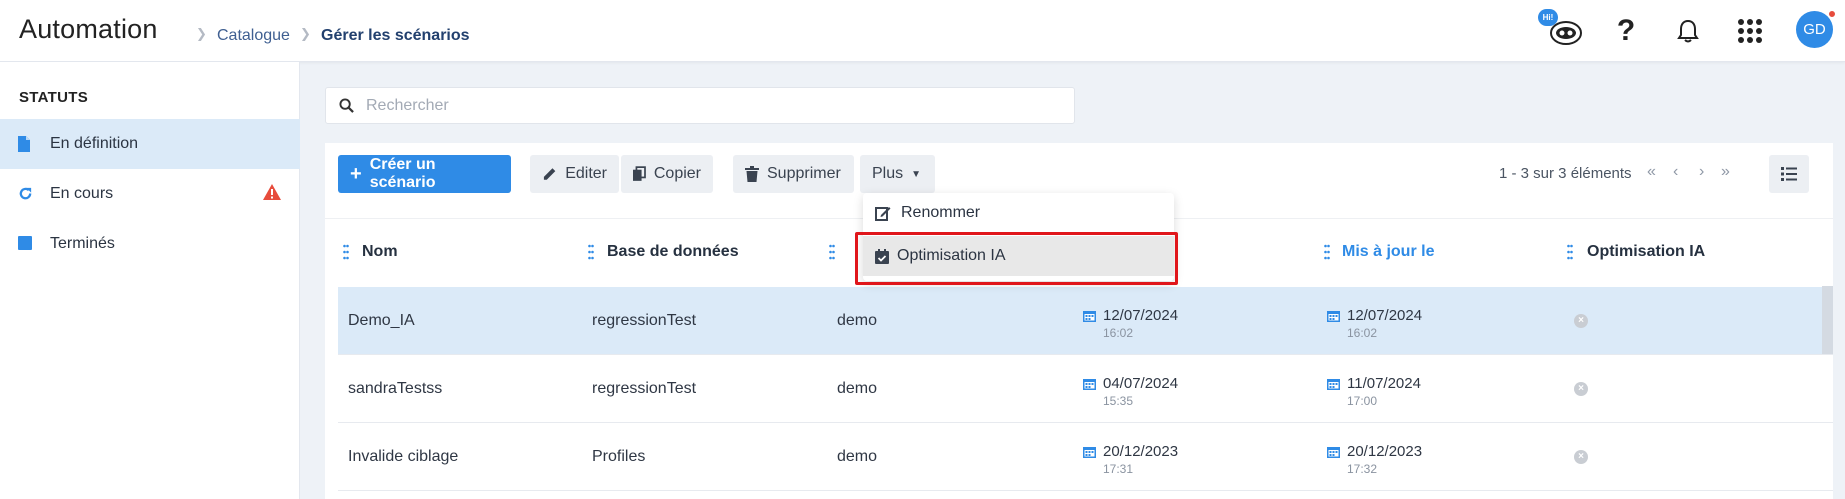  Describe the element at coordinates (88, 29) in the screenshot. I see `app-title: Automation` at that location.